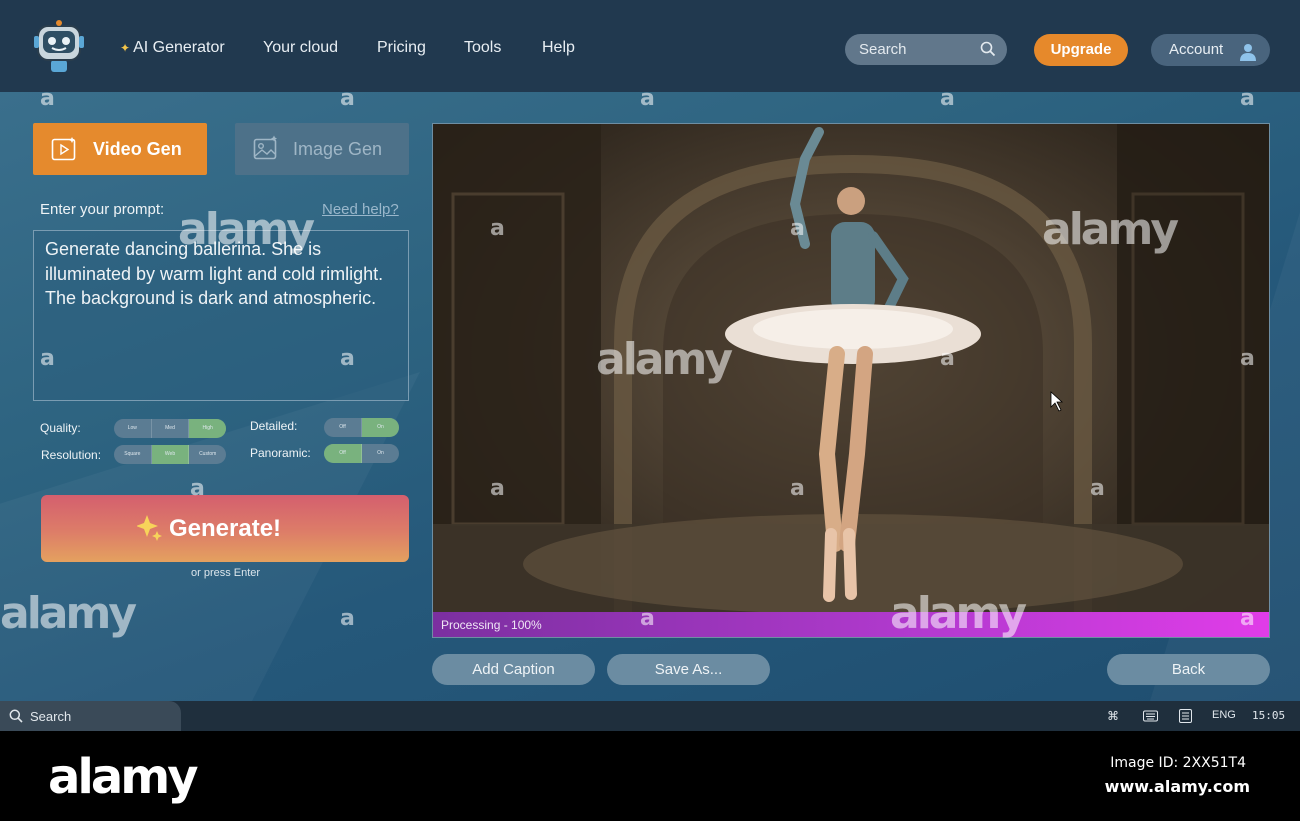  Describe the element at coordinates (1185, 717) in the screenshot. I see `battery-icon` at that location.